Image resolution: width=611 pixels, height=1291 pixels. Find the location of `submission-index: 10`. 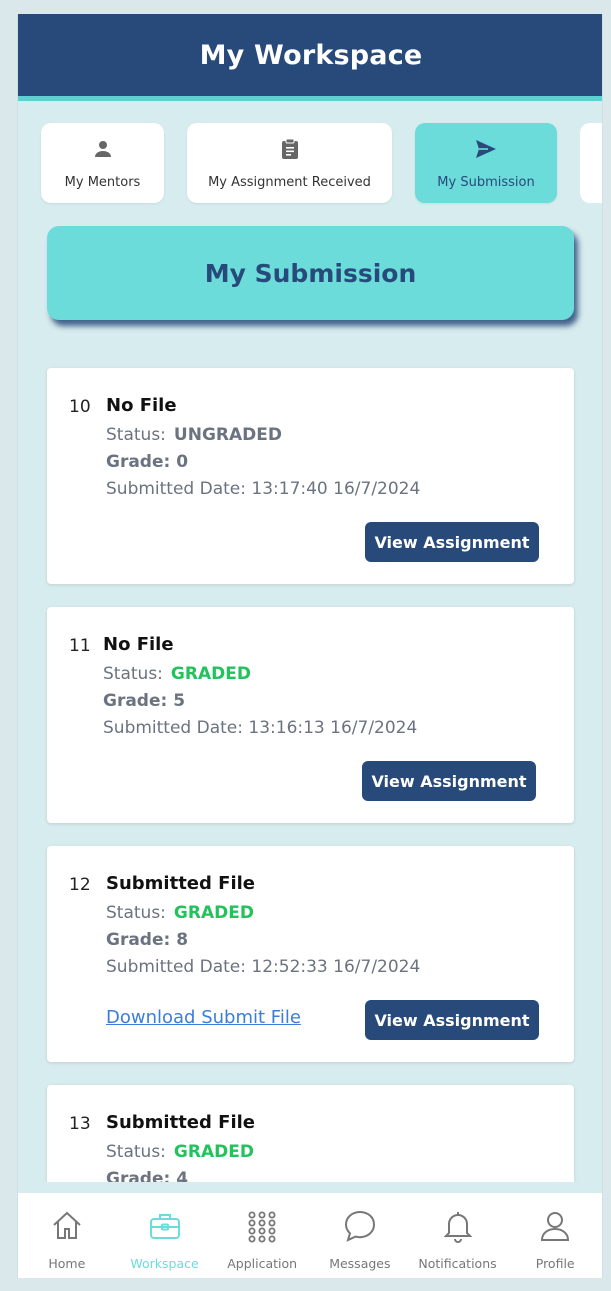

submission-index: 10 is located at coordinates (80, 407).